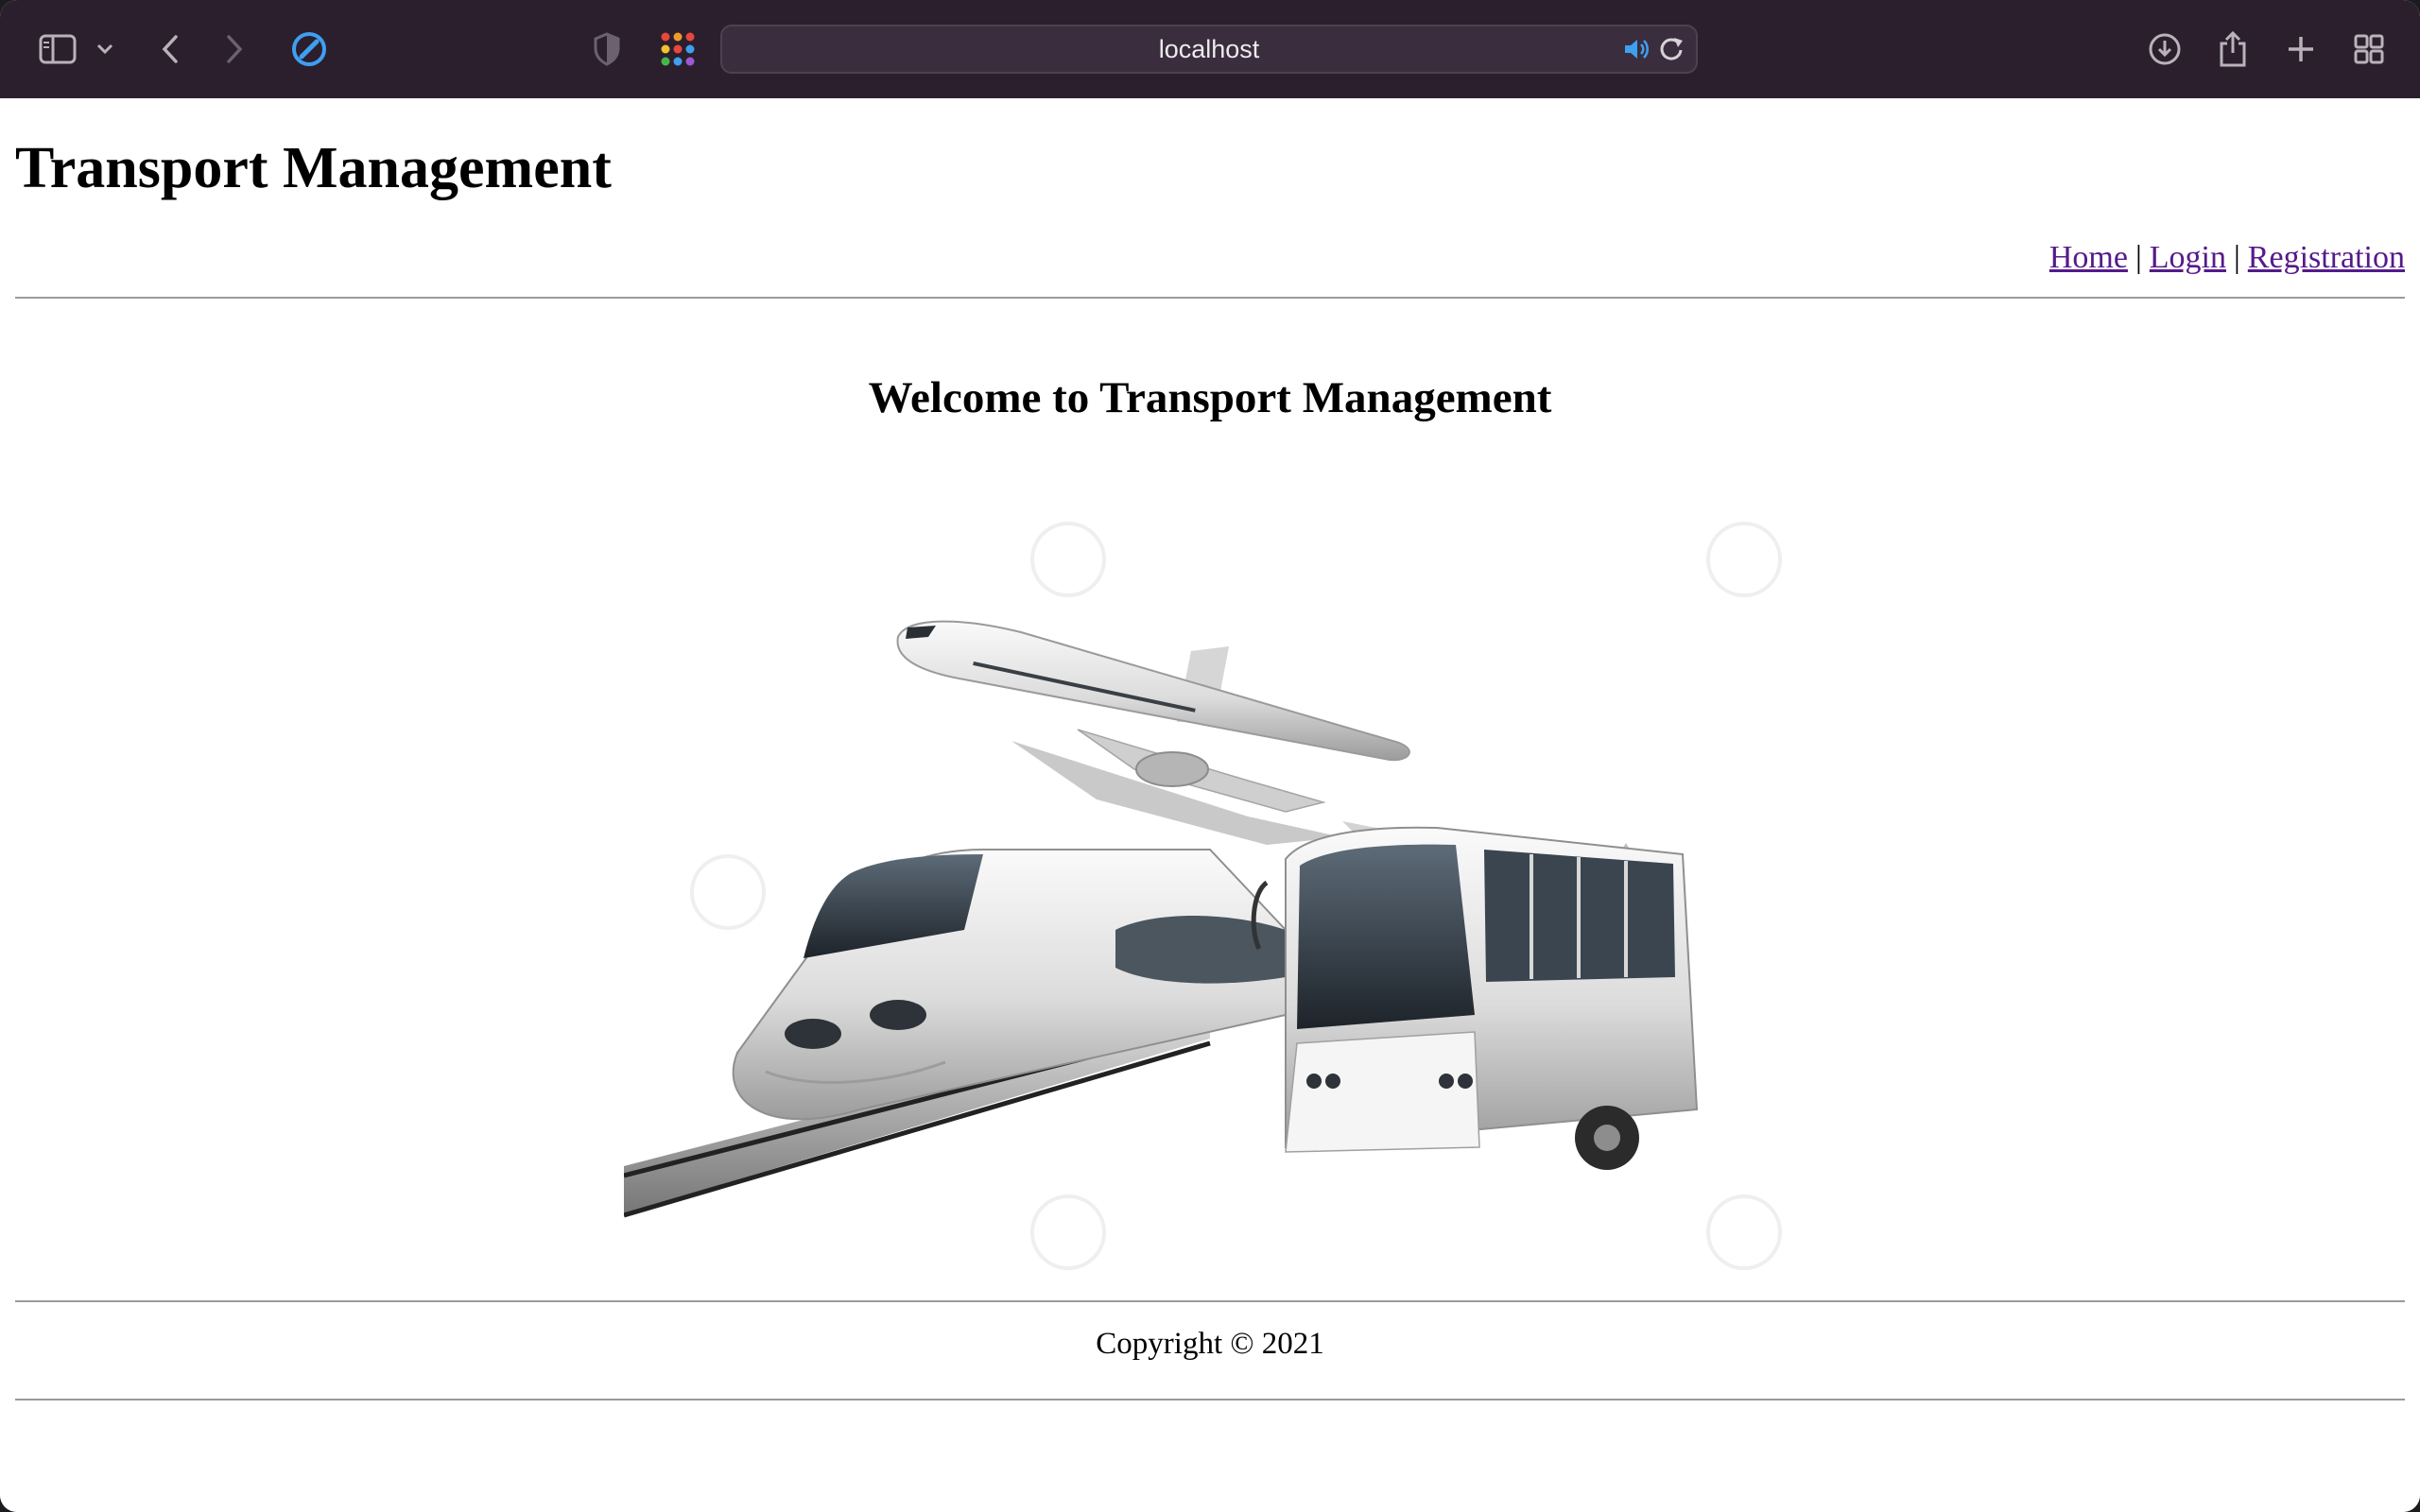 This screenshot has width=2420, height=1512. What do you see at coordinates (2233, 49) in the screenshot?
I see `share-icon` at bounding box center [2233, 49].